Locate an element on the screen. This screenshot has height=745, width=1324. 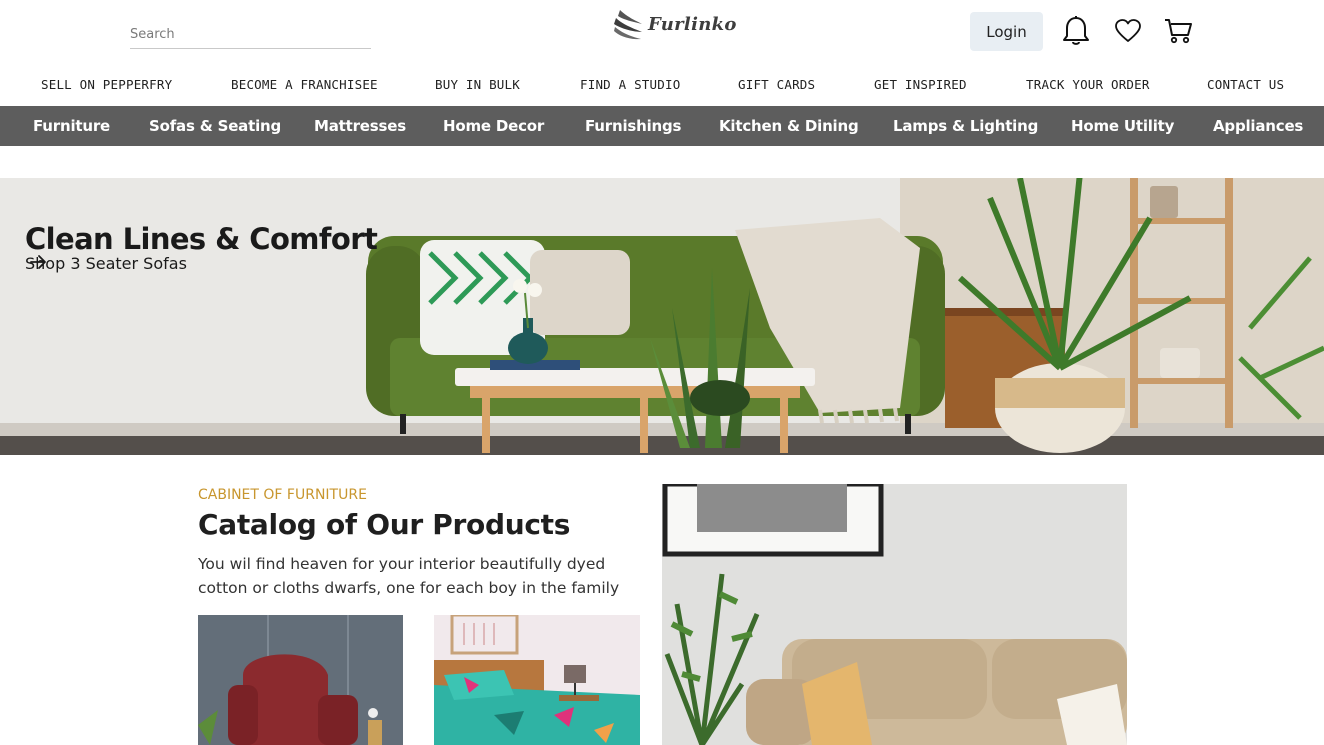
catalog-title: Catalog of Our Products is located at coordinates (384, 524).